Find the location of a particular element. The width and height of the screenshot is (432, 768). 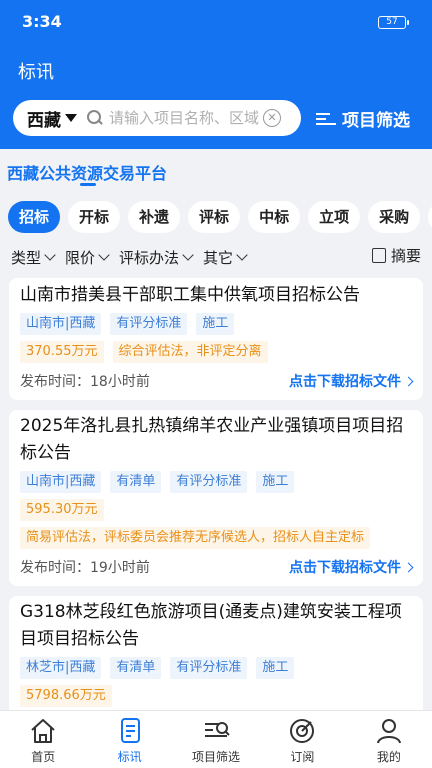

document-icon is located at coordinates (130, 730).